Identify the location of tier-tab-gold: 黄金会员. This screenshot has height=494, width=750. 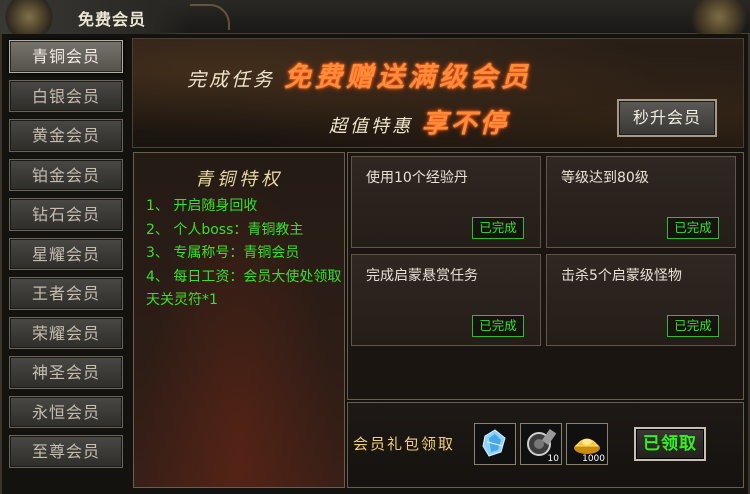
(66, 135).